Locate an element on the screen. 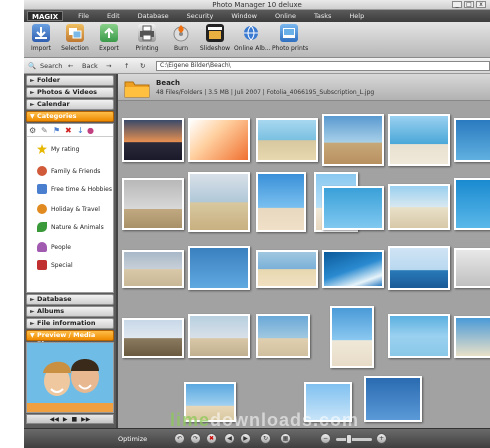 The image size is (490, 448). folder-name: Beach is located at coordinates (168, 83).